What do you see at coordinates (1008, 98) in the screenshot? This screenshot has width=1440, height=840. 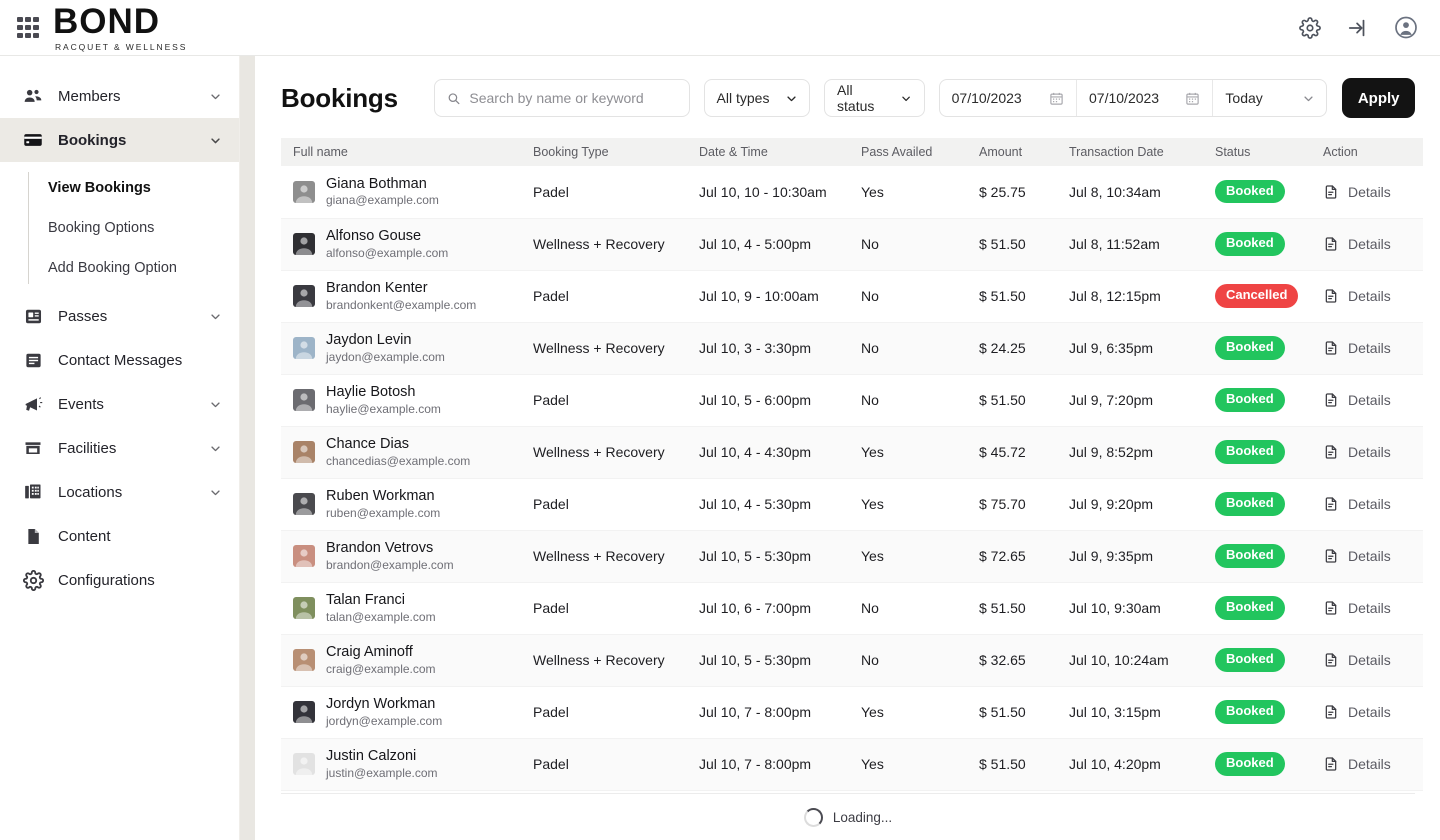 I see `date-from-field: 07/10/2023` at bounding box center [1008, 98].